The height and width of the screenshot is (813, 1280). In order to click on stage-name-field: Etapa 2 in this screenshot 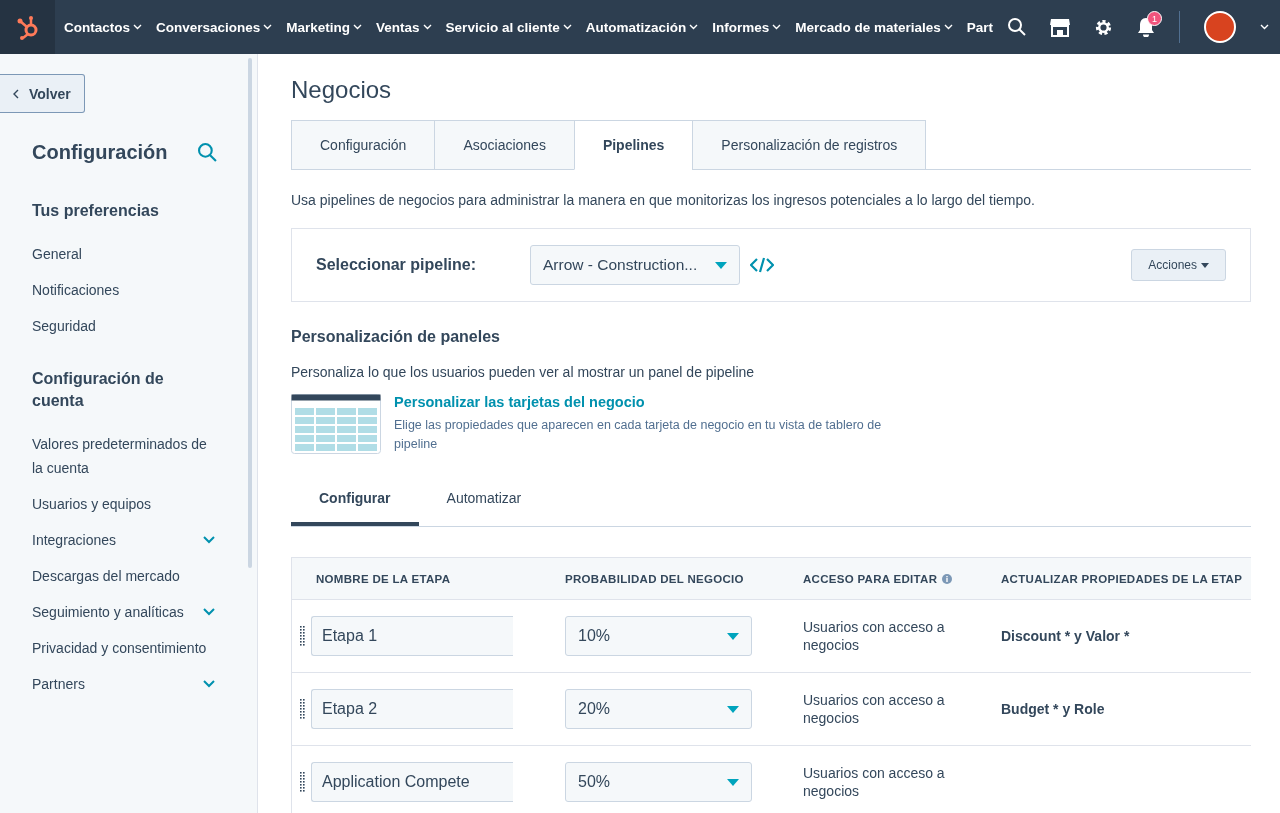, I will do `click(412, 709)`.